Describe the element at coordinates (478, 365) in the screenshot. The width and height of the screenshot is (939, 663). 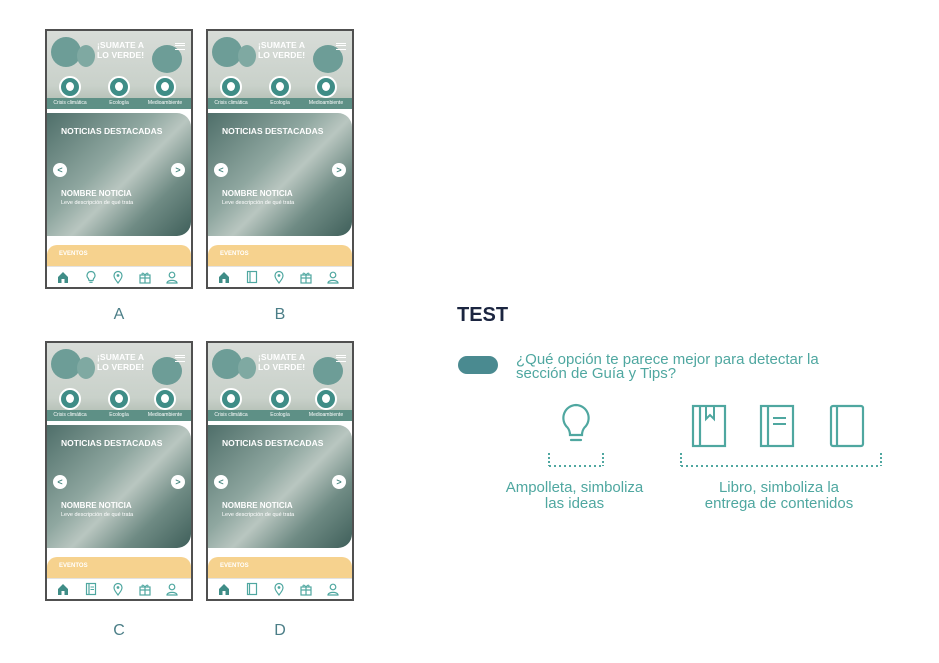
I see `question-marker` at that location.